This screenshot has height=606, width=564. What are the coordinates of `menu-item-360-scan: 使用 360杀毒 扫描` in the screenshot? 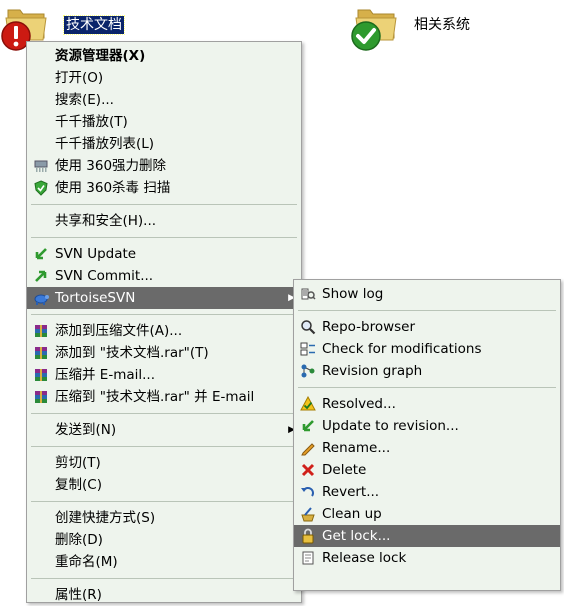 It's located at (164, 188).